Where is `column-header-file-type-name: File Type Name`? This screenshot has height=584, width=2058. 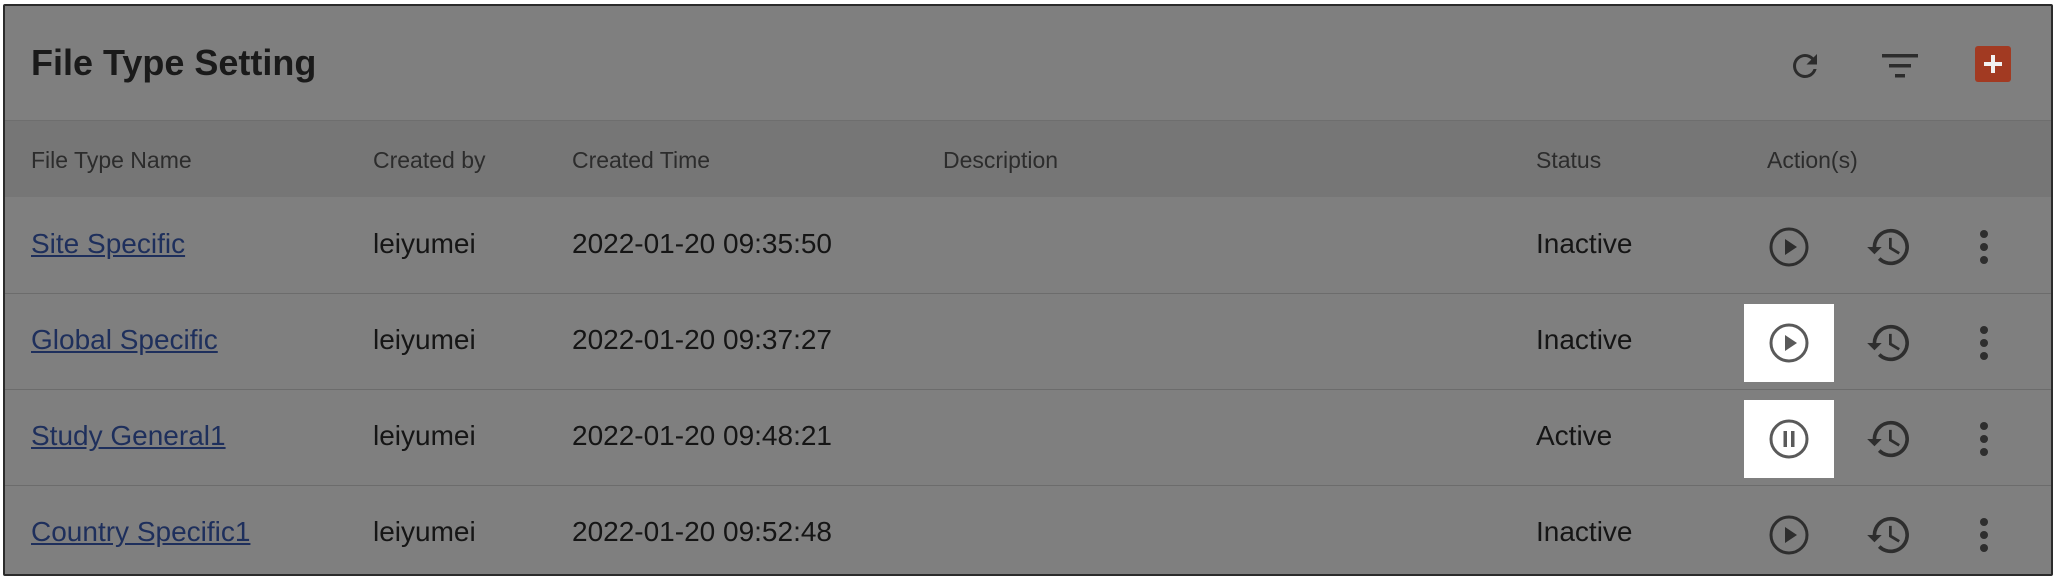 column-header-file-type-name: File Type Name is located at coordinates (111, 160).